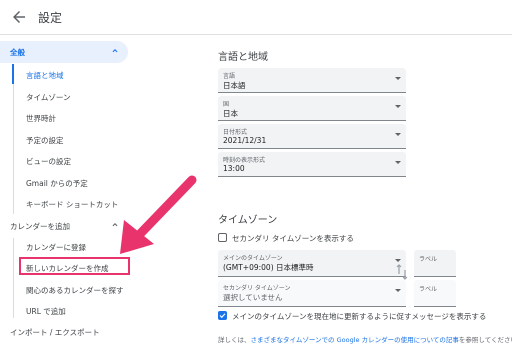 The width and height of the screenshot is (512, 346). I want to click on language-value: 日本語, so click(234, 85).